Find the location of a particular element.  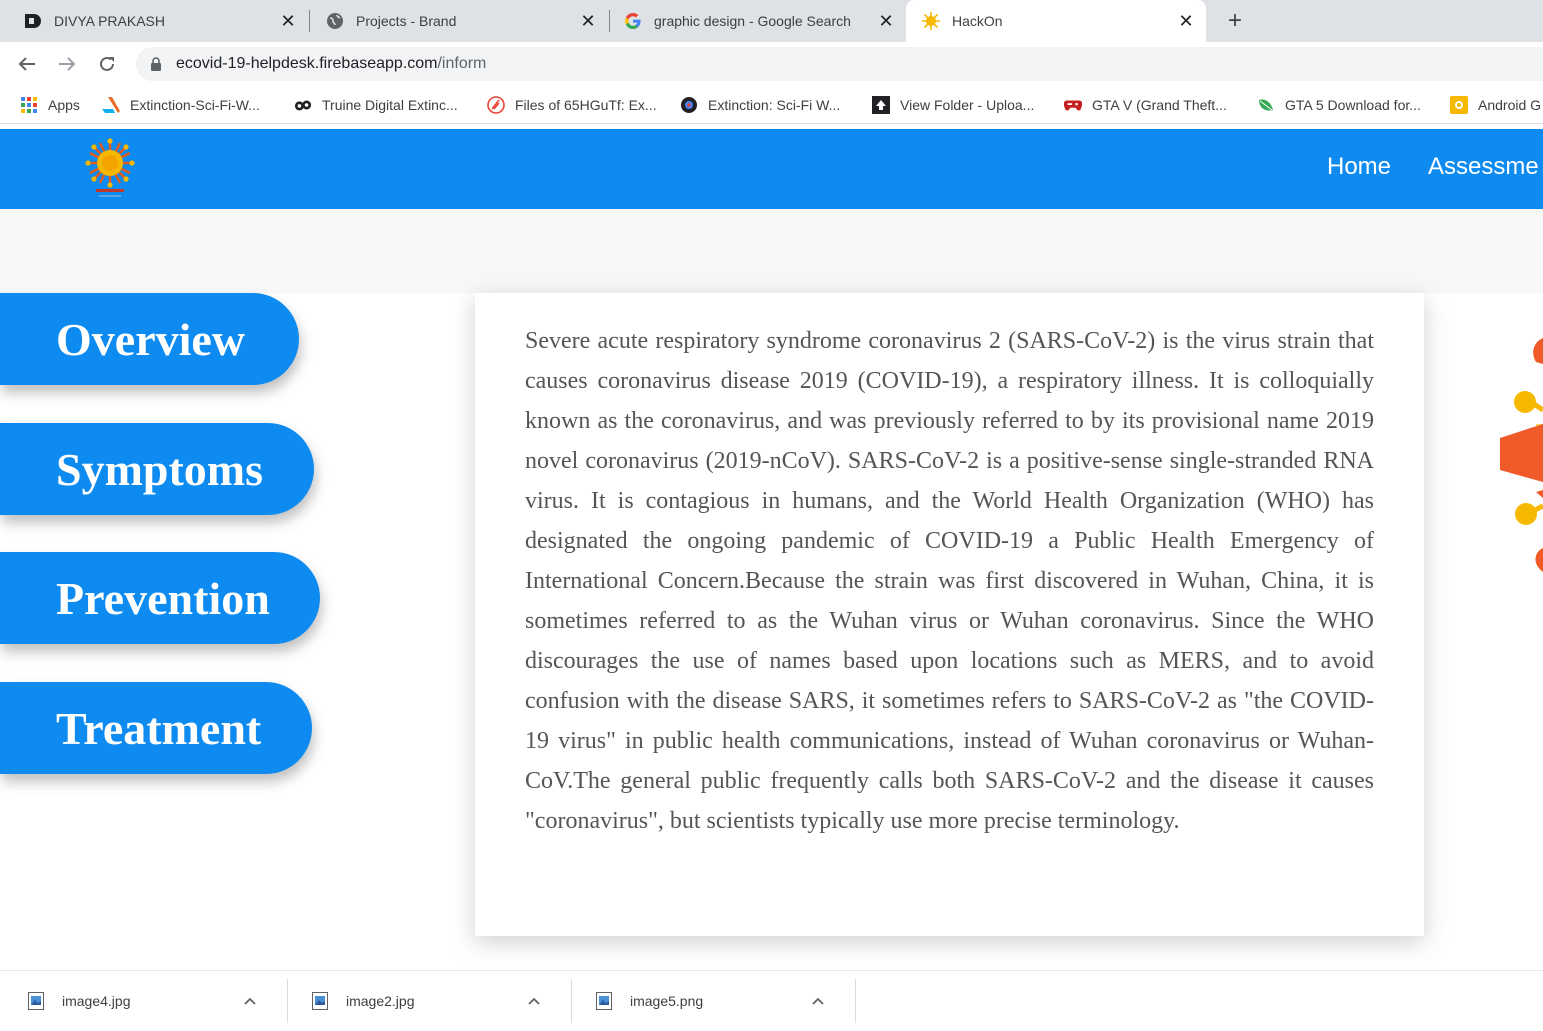

new-tab-button: + is located at coordinates (1235, 20).